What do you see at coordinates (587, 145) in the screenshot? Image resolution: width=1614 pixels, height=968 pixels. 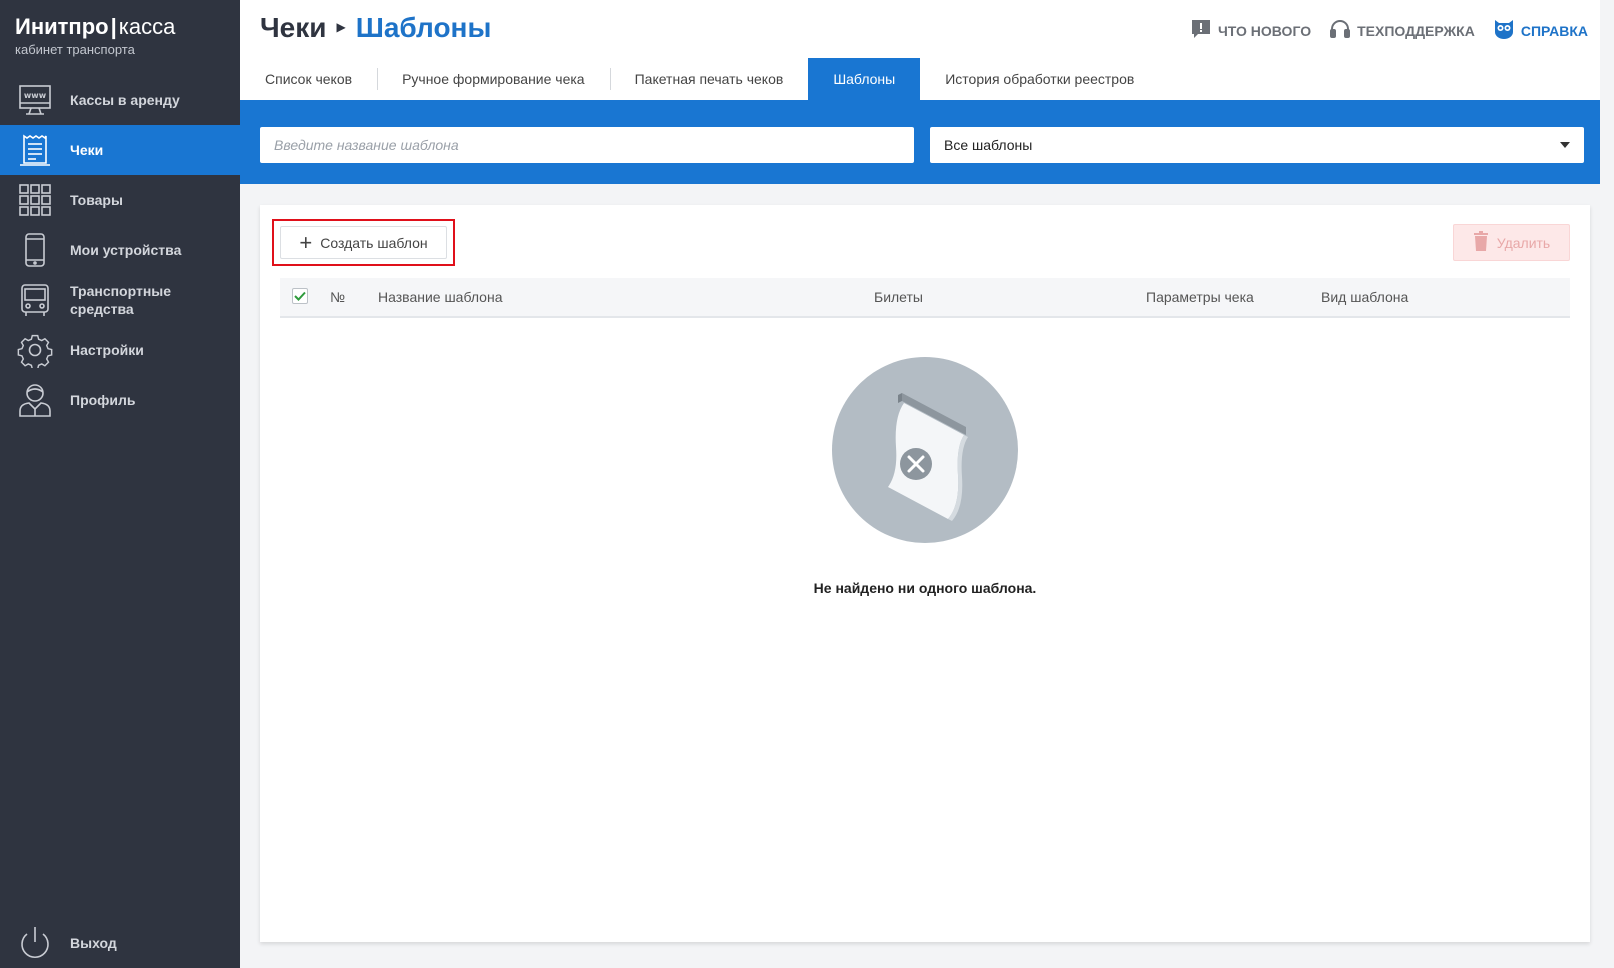 I see `template-search-input` at bounding box center [587, 145].